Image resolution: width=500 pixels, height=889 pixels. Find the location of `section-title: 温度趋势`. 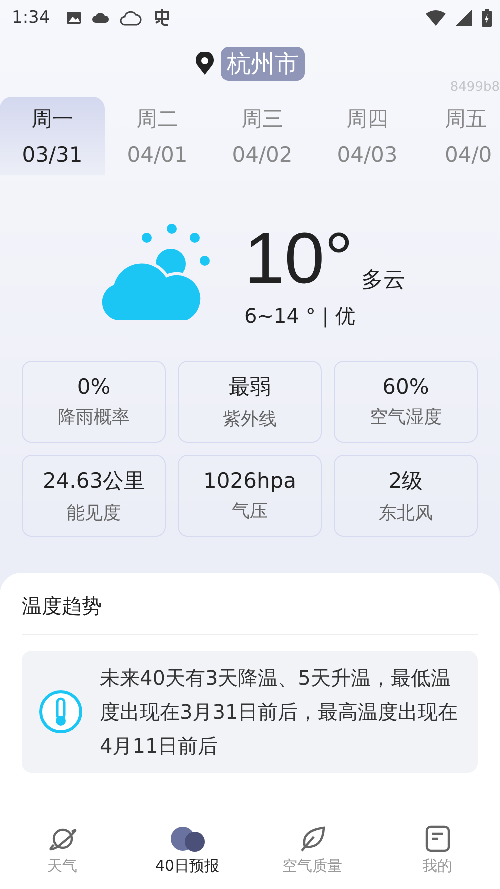

section-title: 温度趋势 is located at coordinates (250, 614).